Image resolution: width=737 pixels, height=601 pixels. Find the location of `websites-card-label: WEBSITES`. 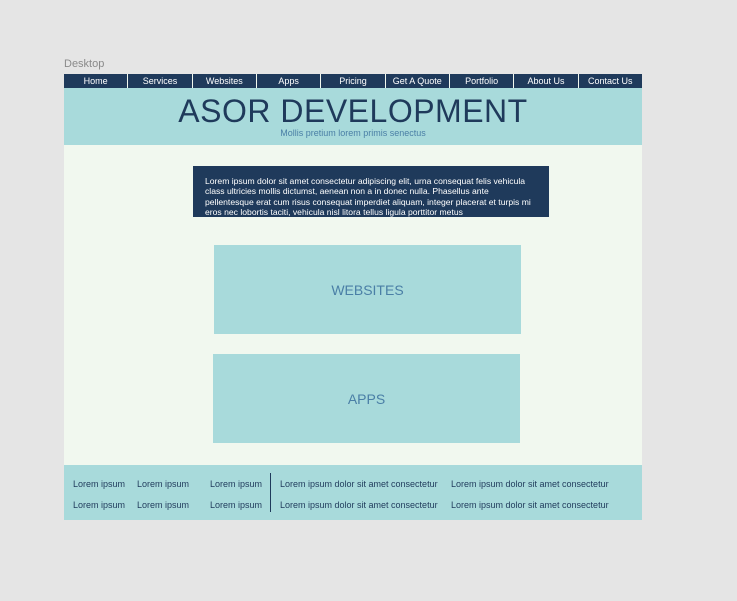

websites-card-label: WEBSITES is located at coordinates (367, 289).